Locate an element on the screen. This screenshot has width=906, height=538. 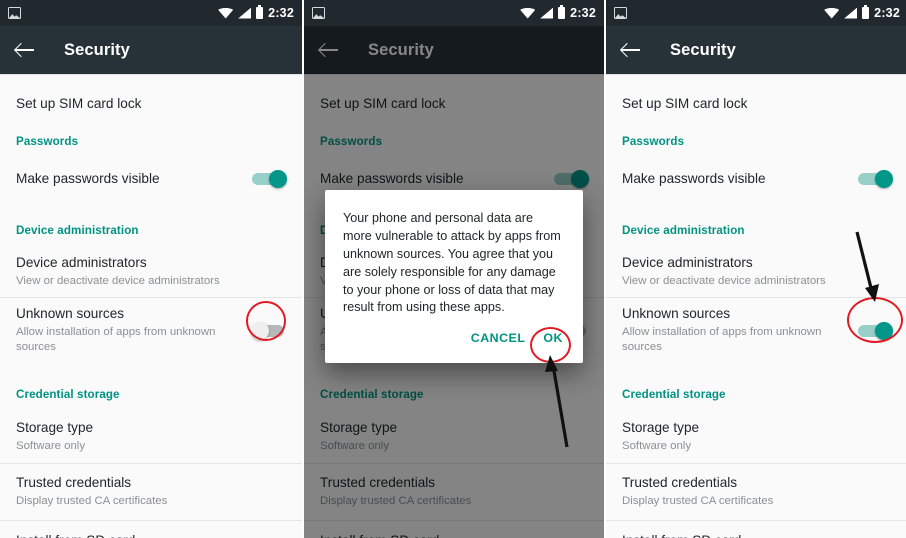
dialog-actions: CANCEL OK is located at coordinates (454, 337).